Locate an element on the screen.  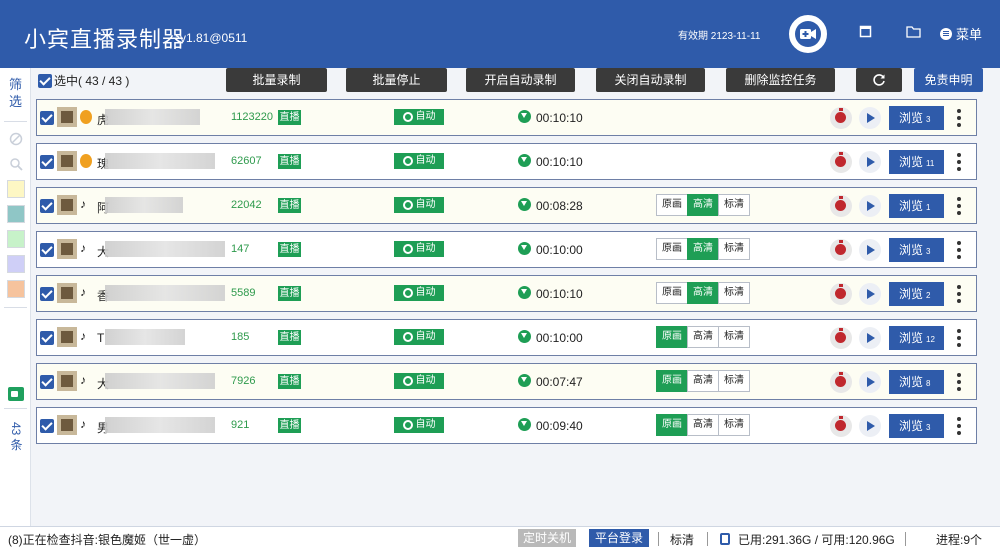
browse-button: 浏览 2 is located at coordinates (916, 294).